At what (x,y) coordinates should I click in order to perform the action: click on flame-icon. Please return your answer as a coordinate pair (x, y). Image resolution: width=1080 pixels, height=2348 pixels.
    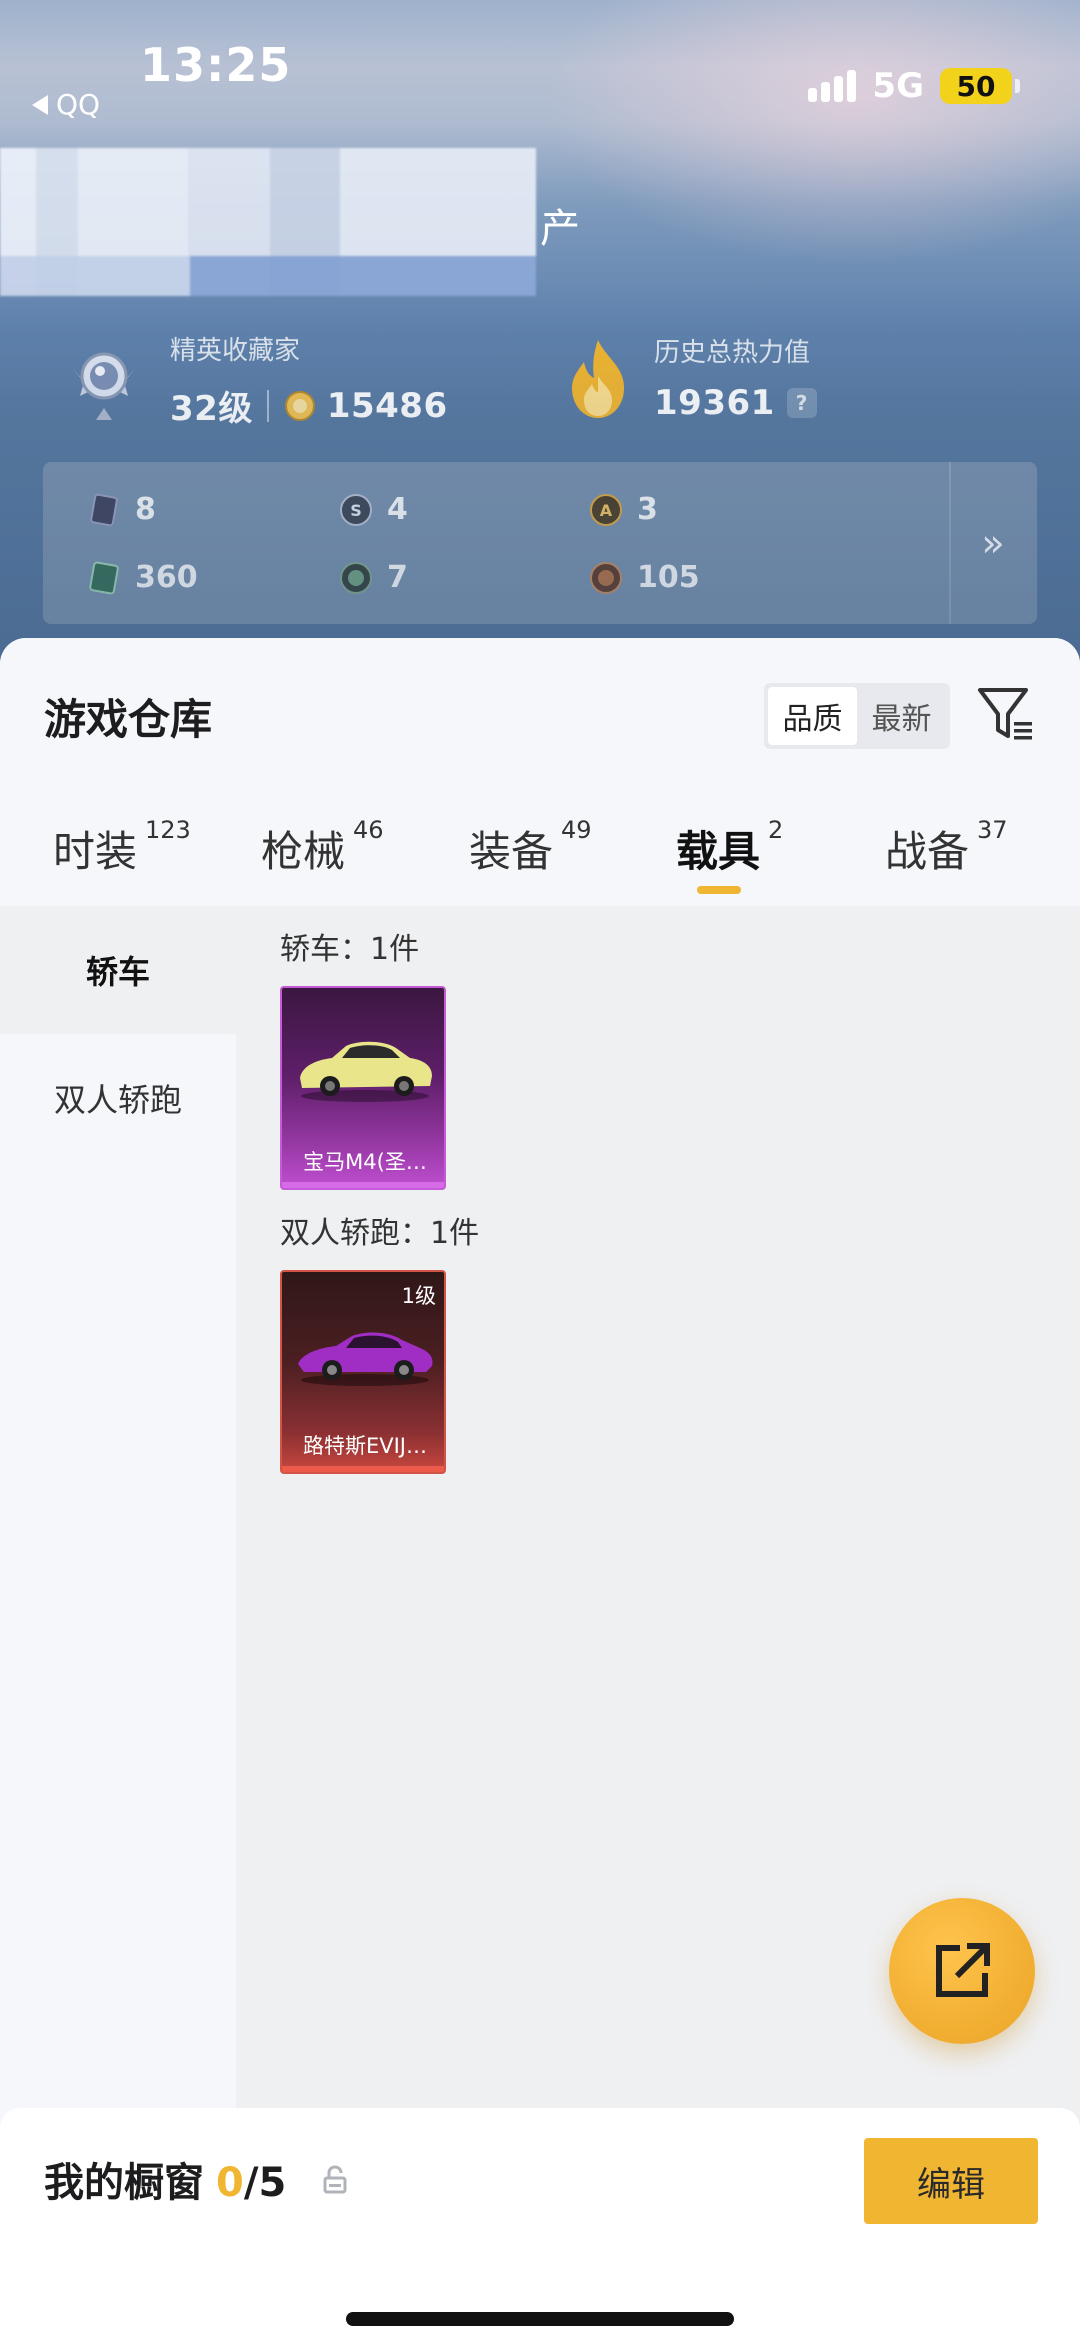
    Looking at the image, I should click on (598, 378).